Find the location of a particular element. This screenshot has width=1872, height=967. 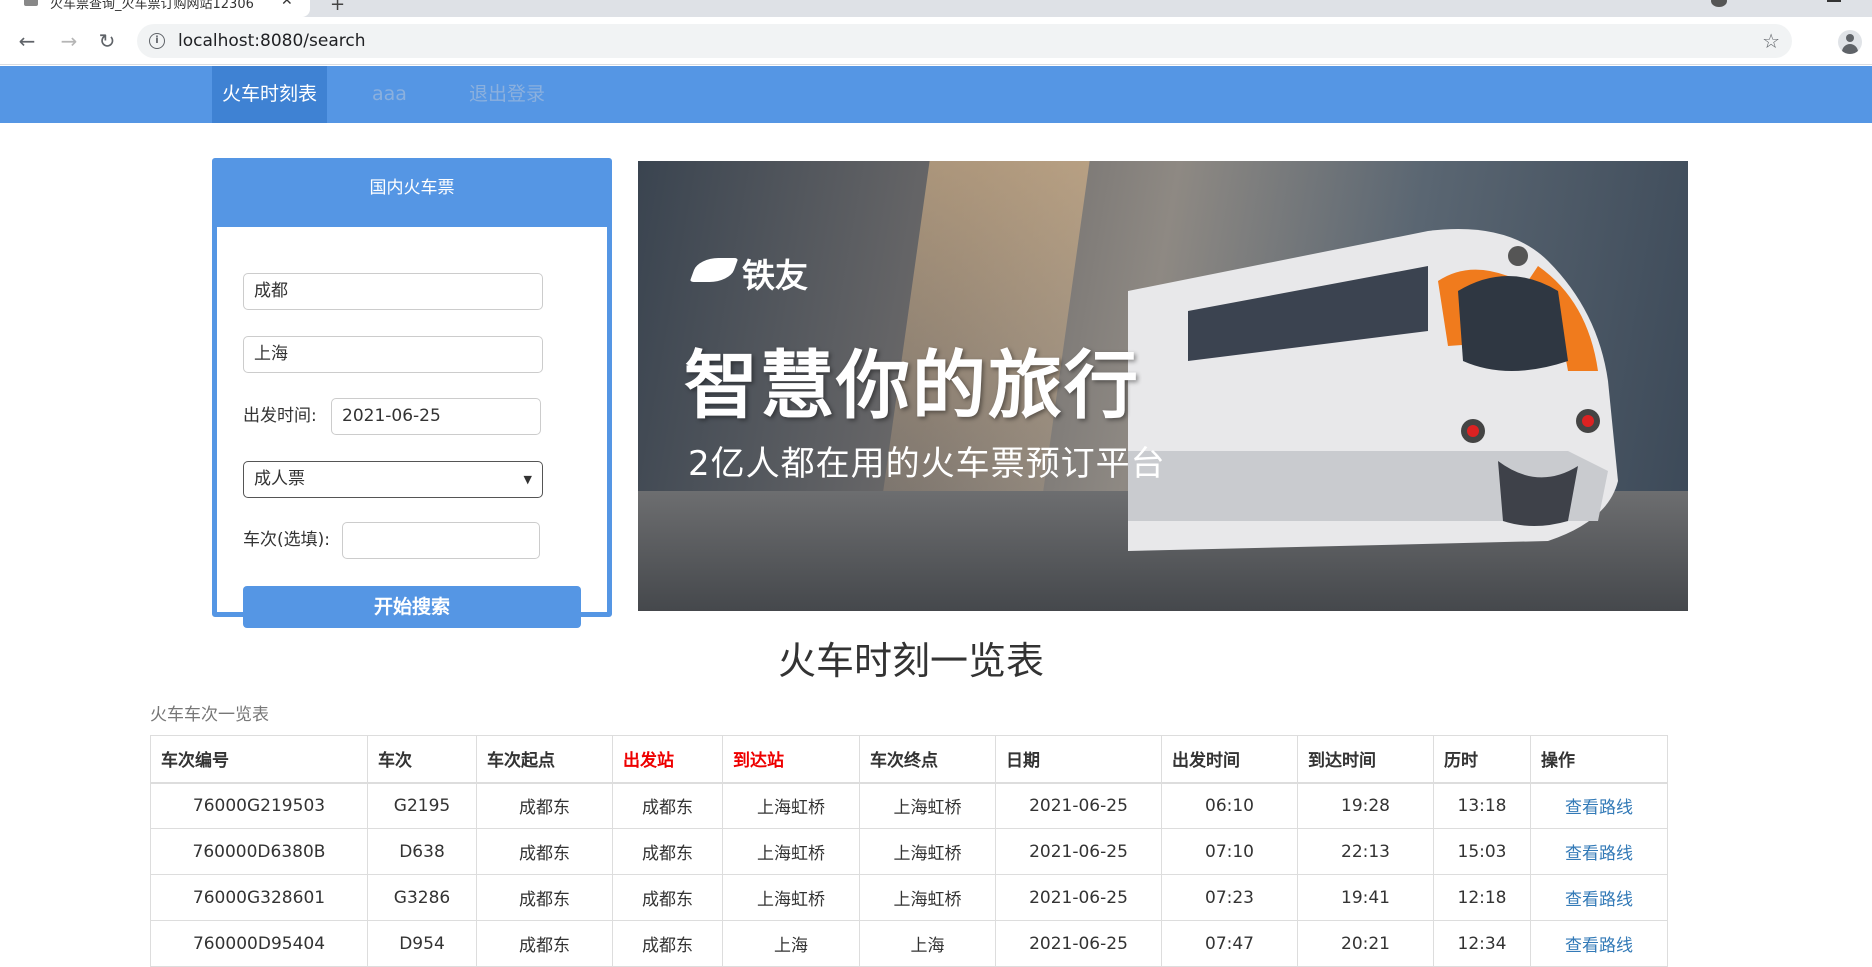

departure-date-label: 出发时间: is located at coordinates (280, 416).